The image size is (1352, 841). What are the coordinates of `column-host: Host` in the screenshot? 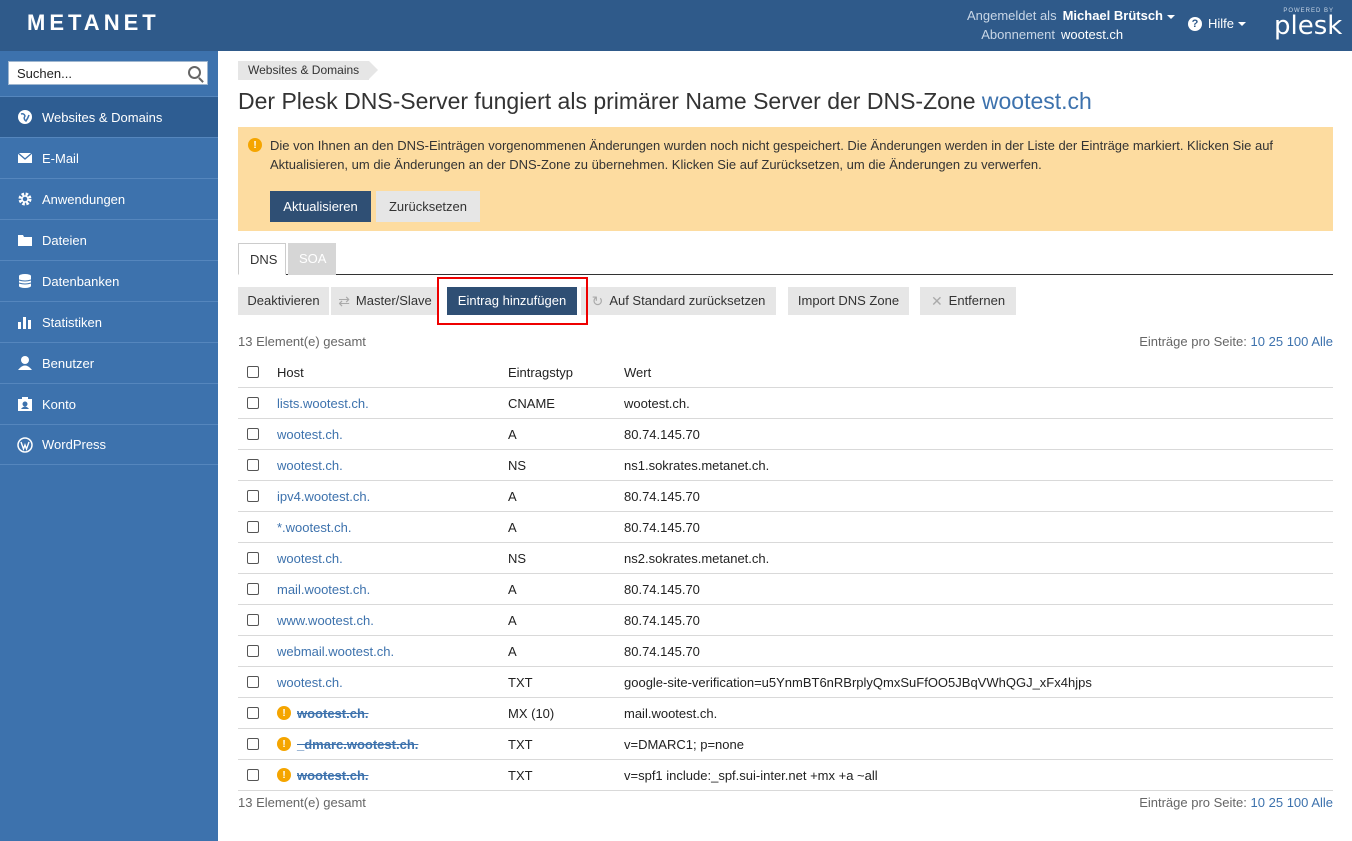 It's located at (392, 372).